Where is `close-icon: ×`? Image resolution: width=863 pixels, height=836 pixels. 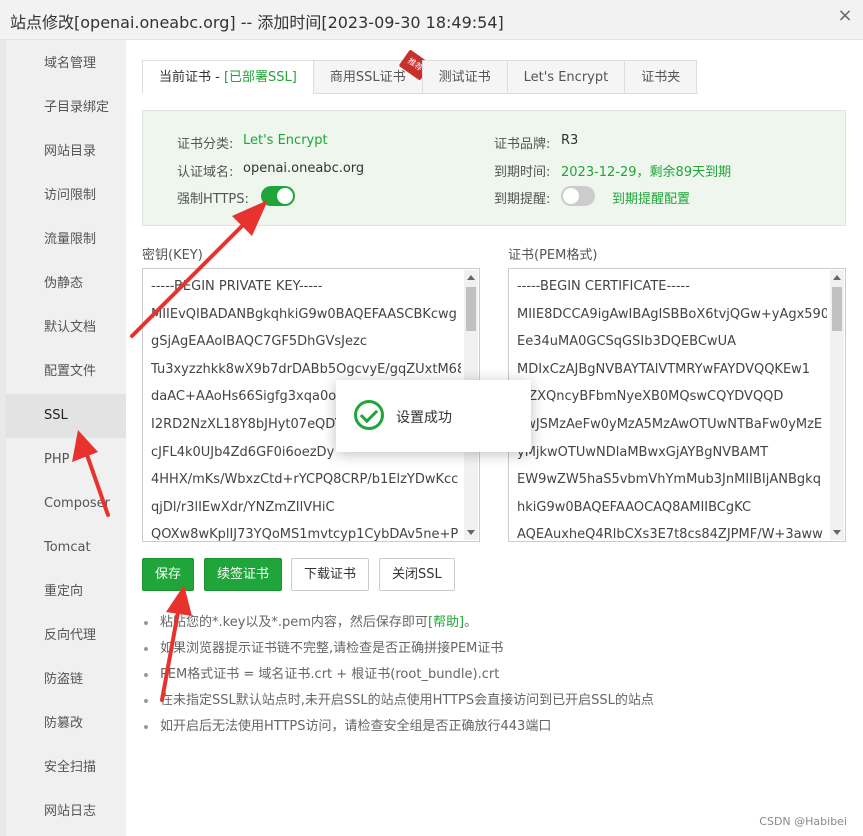 close-icon: × is located at coordinates (845, 17).